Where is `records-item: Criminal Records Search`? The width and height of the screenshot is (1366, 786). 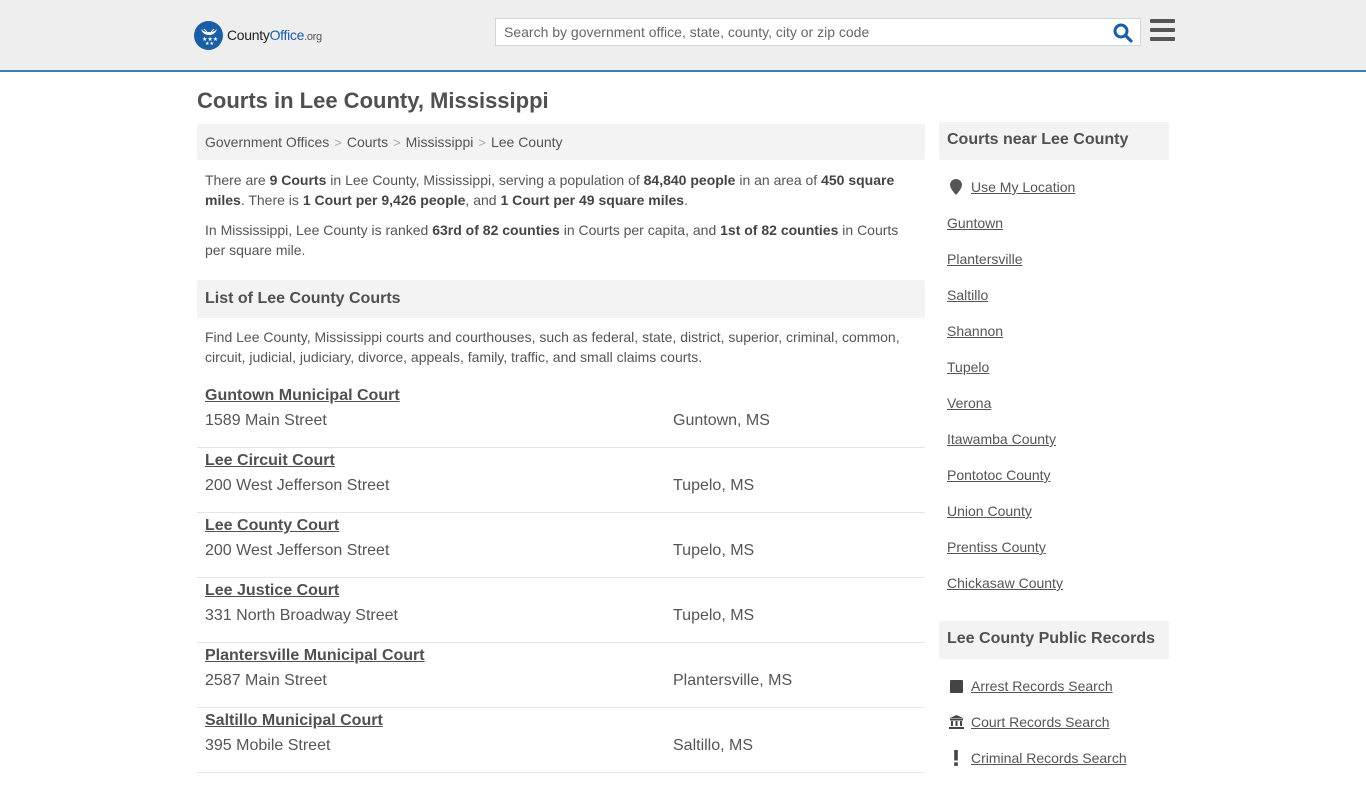
records-item: Criminal Records Search is located at coordinates (1057, 768).